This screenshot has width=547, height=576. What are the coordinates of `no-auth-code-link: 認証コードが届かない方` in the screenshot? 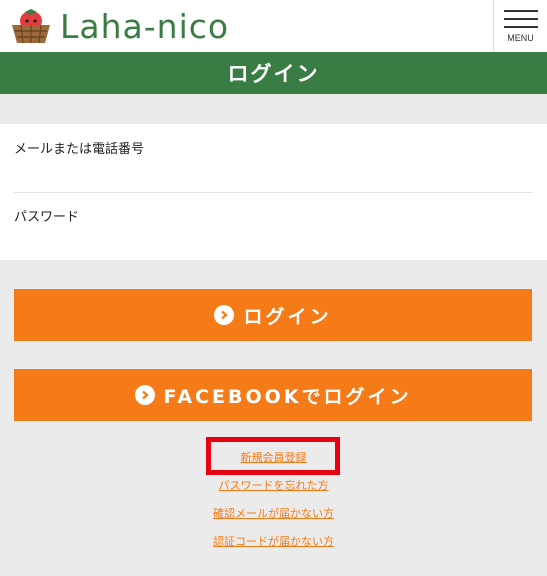 It's located at (273, 541).